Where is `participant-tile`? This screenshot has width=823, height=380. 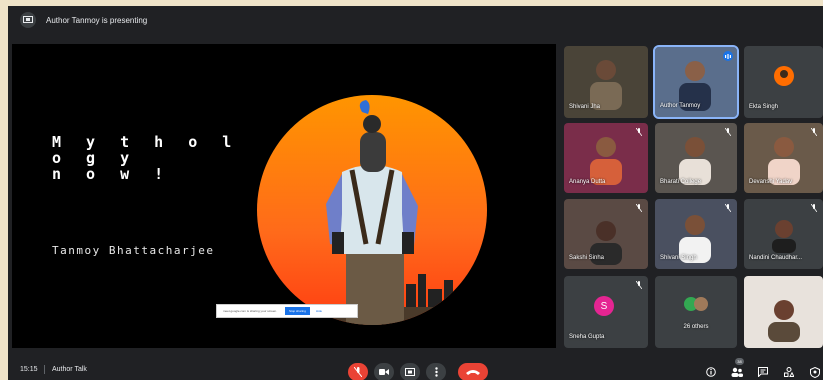
participant-tile is located at coordinates (783, 312).